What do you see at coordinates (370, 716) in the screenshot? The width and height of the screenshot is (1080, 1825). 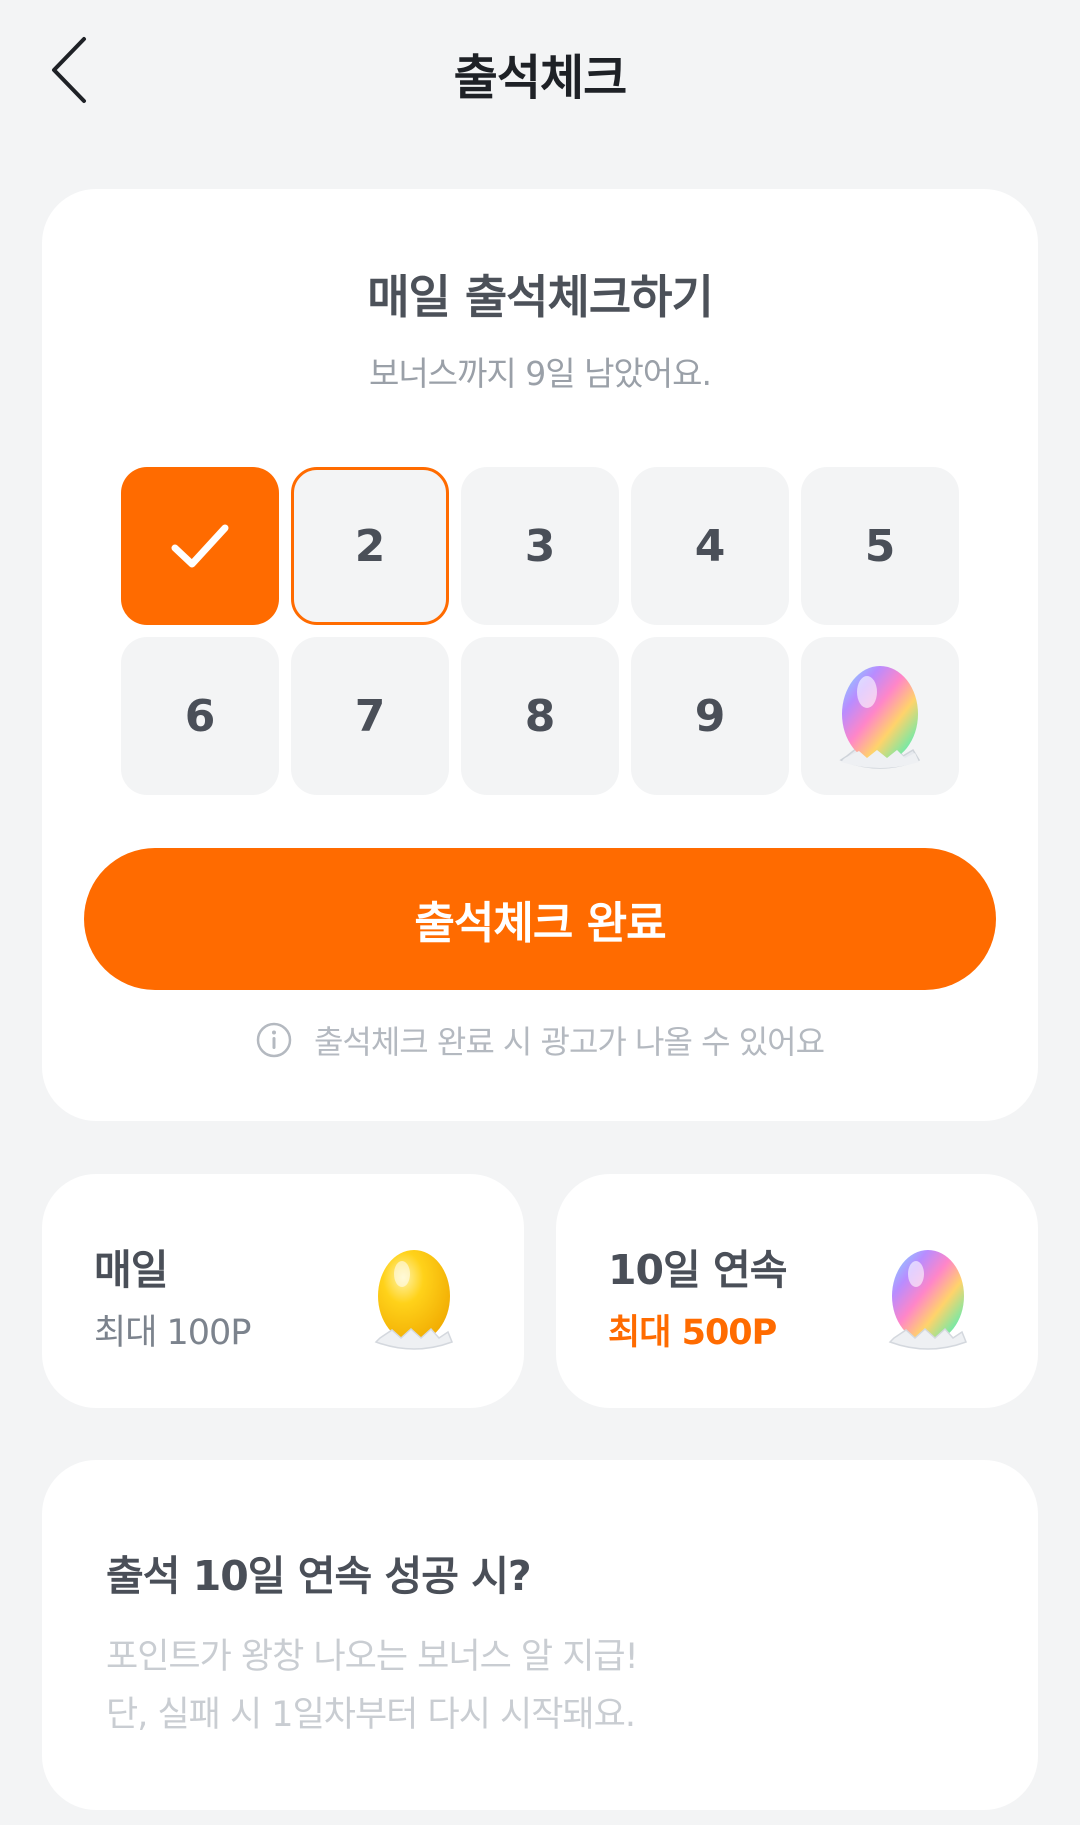 I see `day-tile-7: 7` at bounding box center [370, 716].